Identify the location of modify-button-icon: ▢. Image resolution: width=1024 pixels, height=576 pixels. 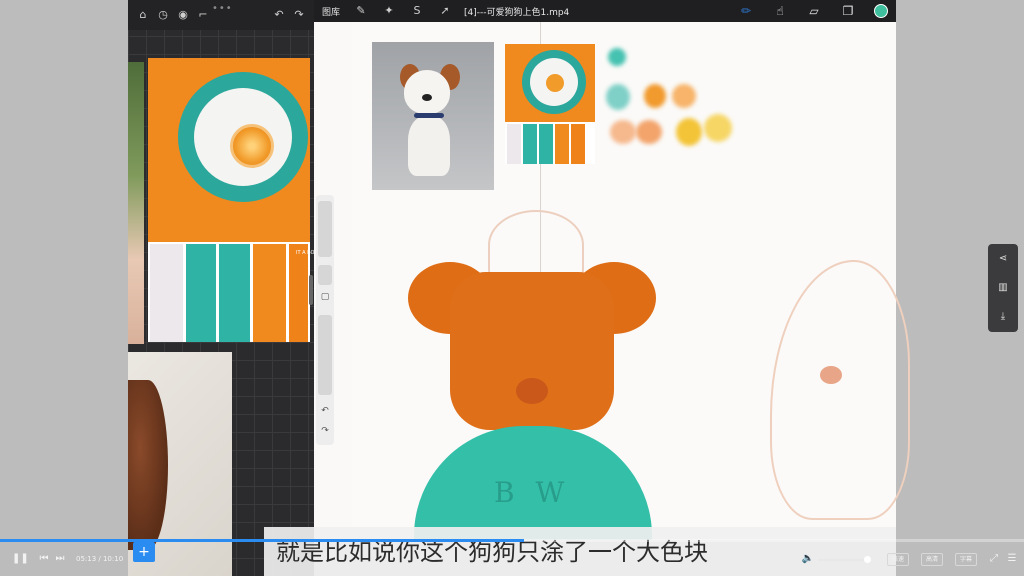
(325, 297).